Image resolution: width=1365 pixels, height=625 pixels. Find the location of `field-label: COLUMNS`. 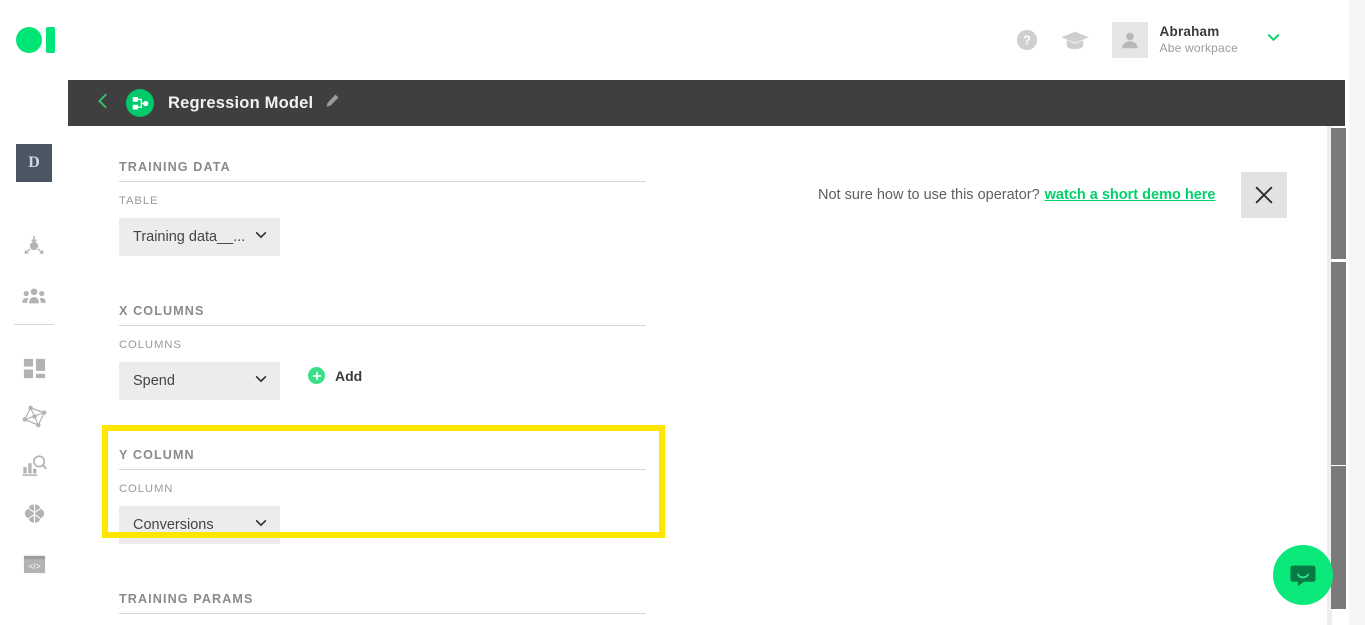

field-label: COLUMNS is located at coordinates (150, 345).